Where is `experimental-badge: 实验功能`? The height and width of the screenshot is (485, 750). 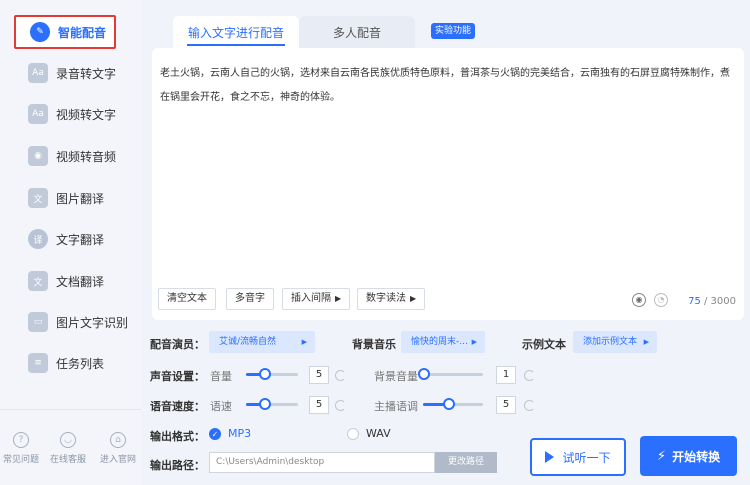
experimental-badge: 实验功能 is located at coordinates (453, 31).